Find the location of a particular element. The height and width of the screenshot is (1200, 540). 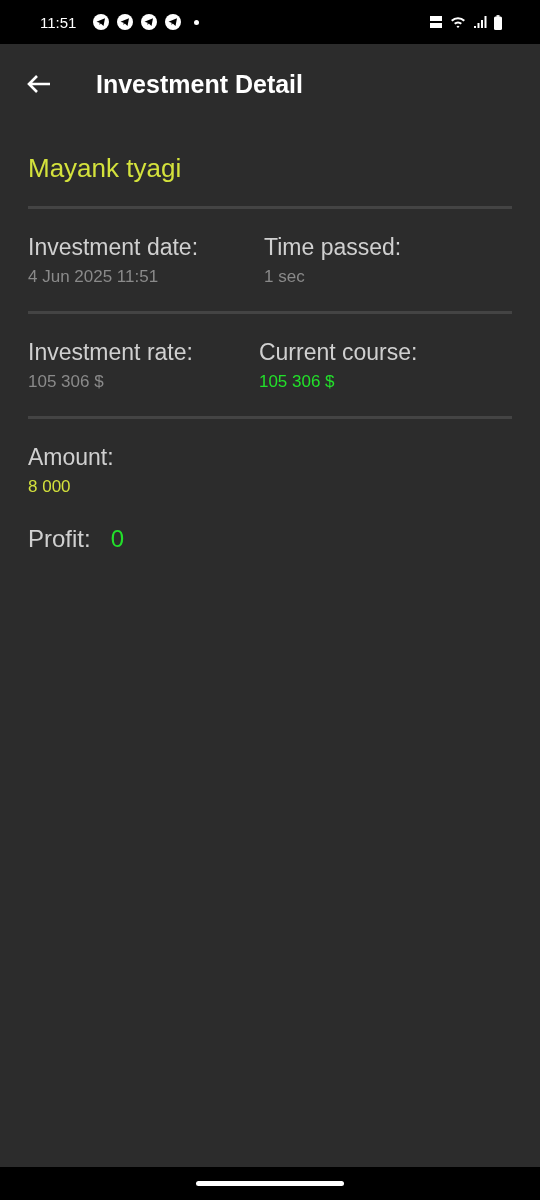

back-arrow-icon is located at coordinates (39, 84).